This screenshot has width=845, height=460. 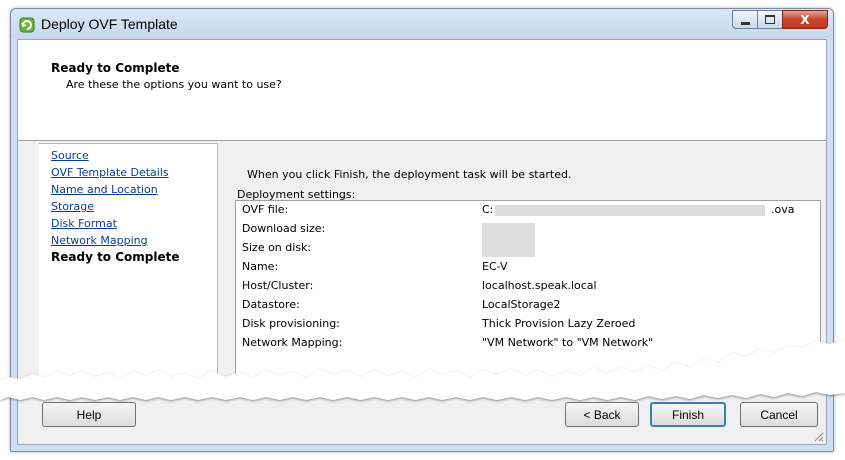 What do you see at coordinates (265, 209) in the screenshot?
I see `setting-key: OVF file:` at bounding box center [265, 209].